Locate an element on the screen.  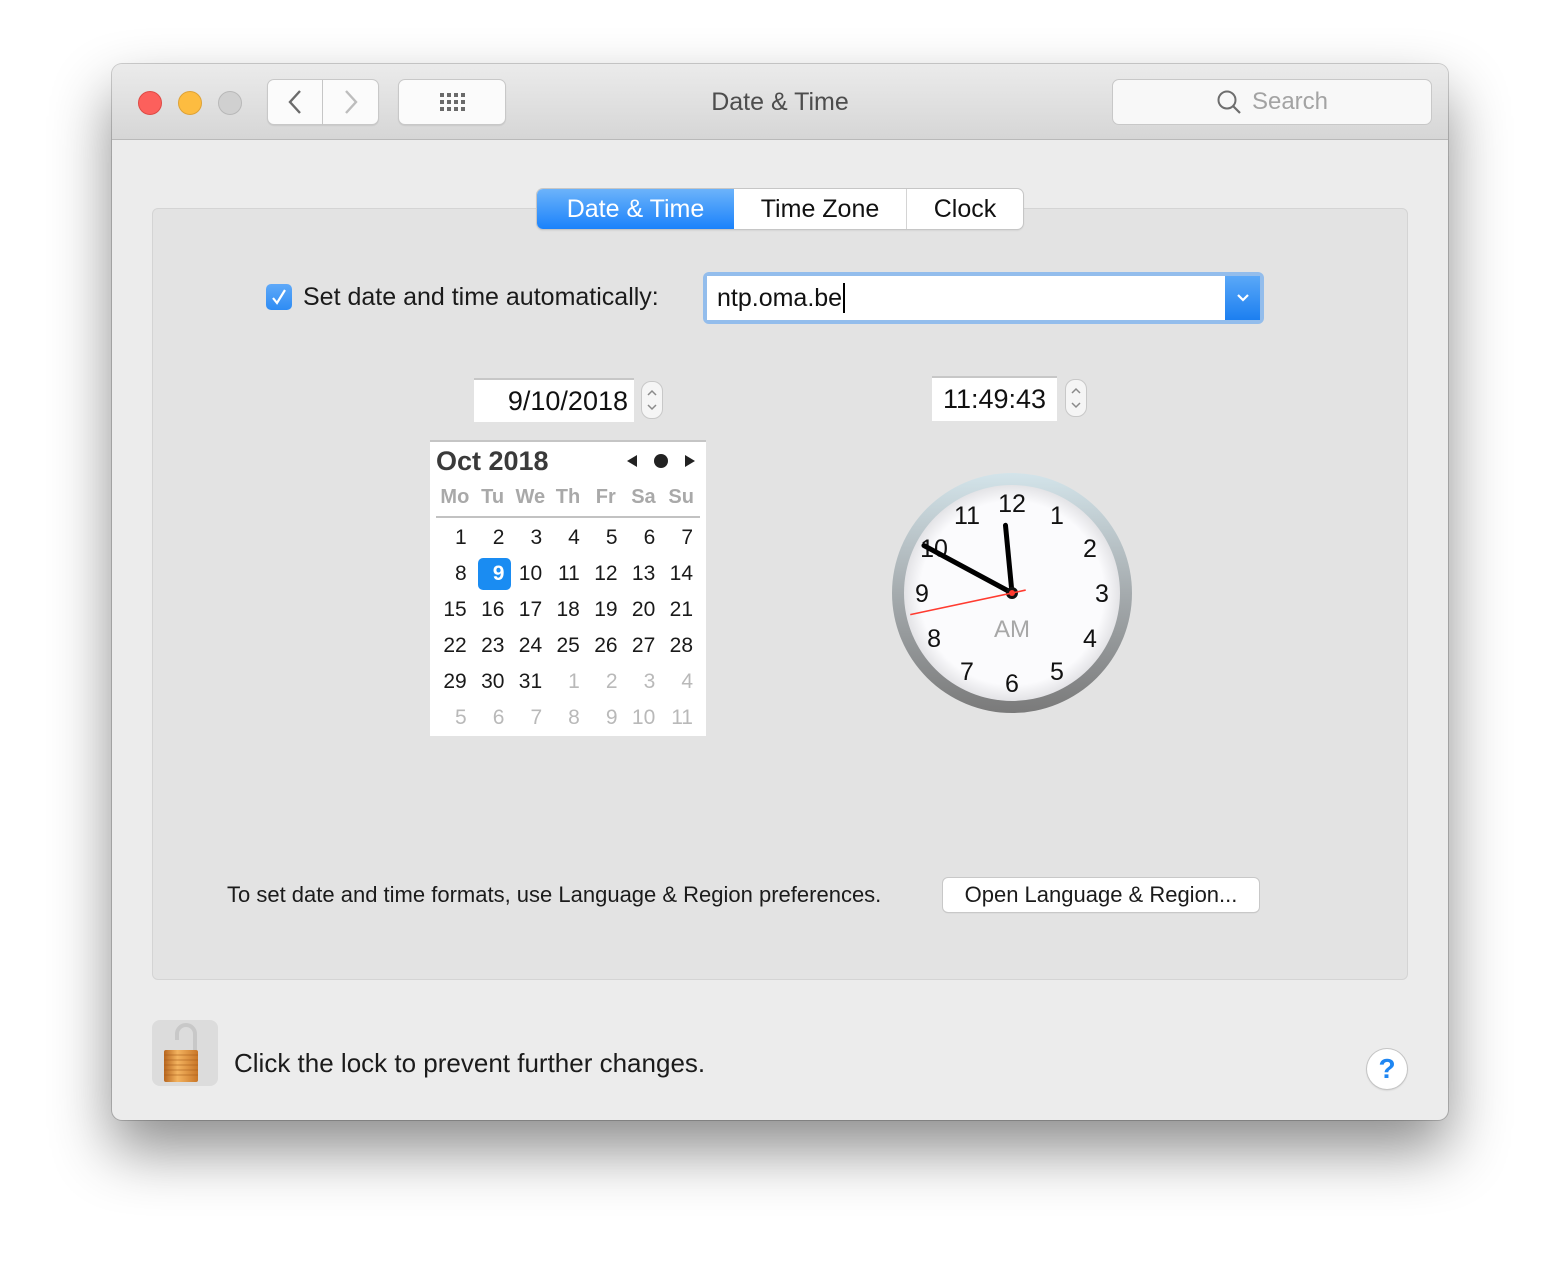
clock-numeral: 7 is located at coordinates (967, 672).